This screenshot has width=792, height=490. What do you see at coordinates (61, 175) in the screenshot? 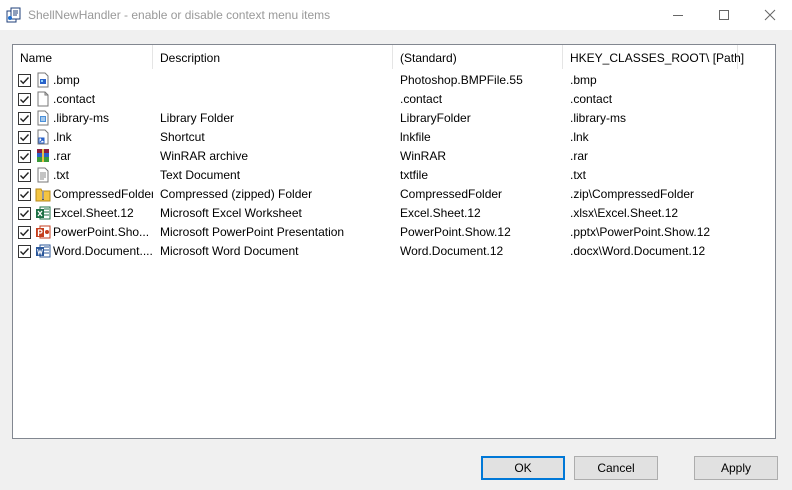
I see `cell-name: .txt` at bounding box center [61, 175].